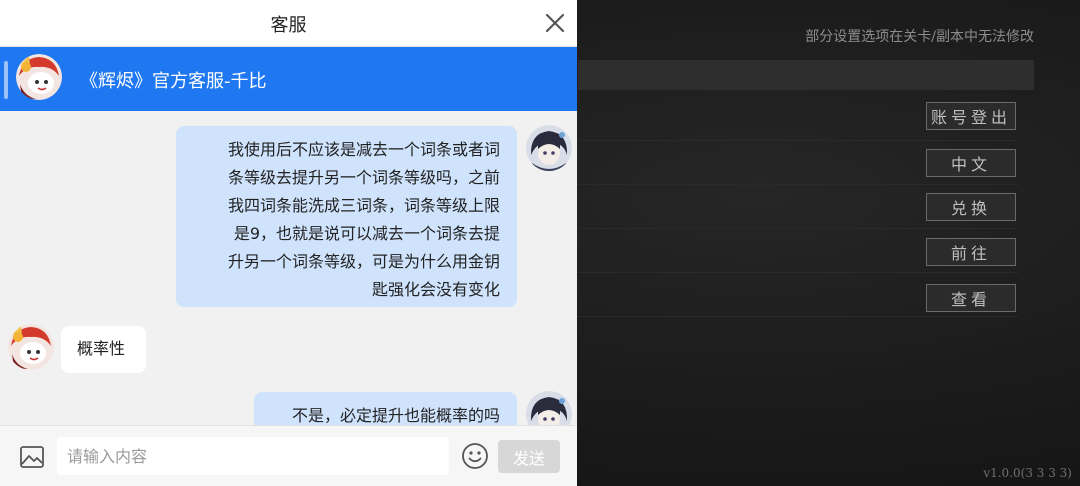 The height and width of the screenshot is (486, 1080). I want to click on close-icon, so click(555, 23).